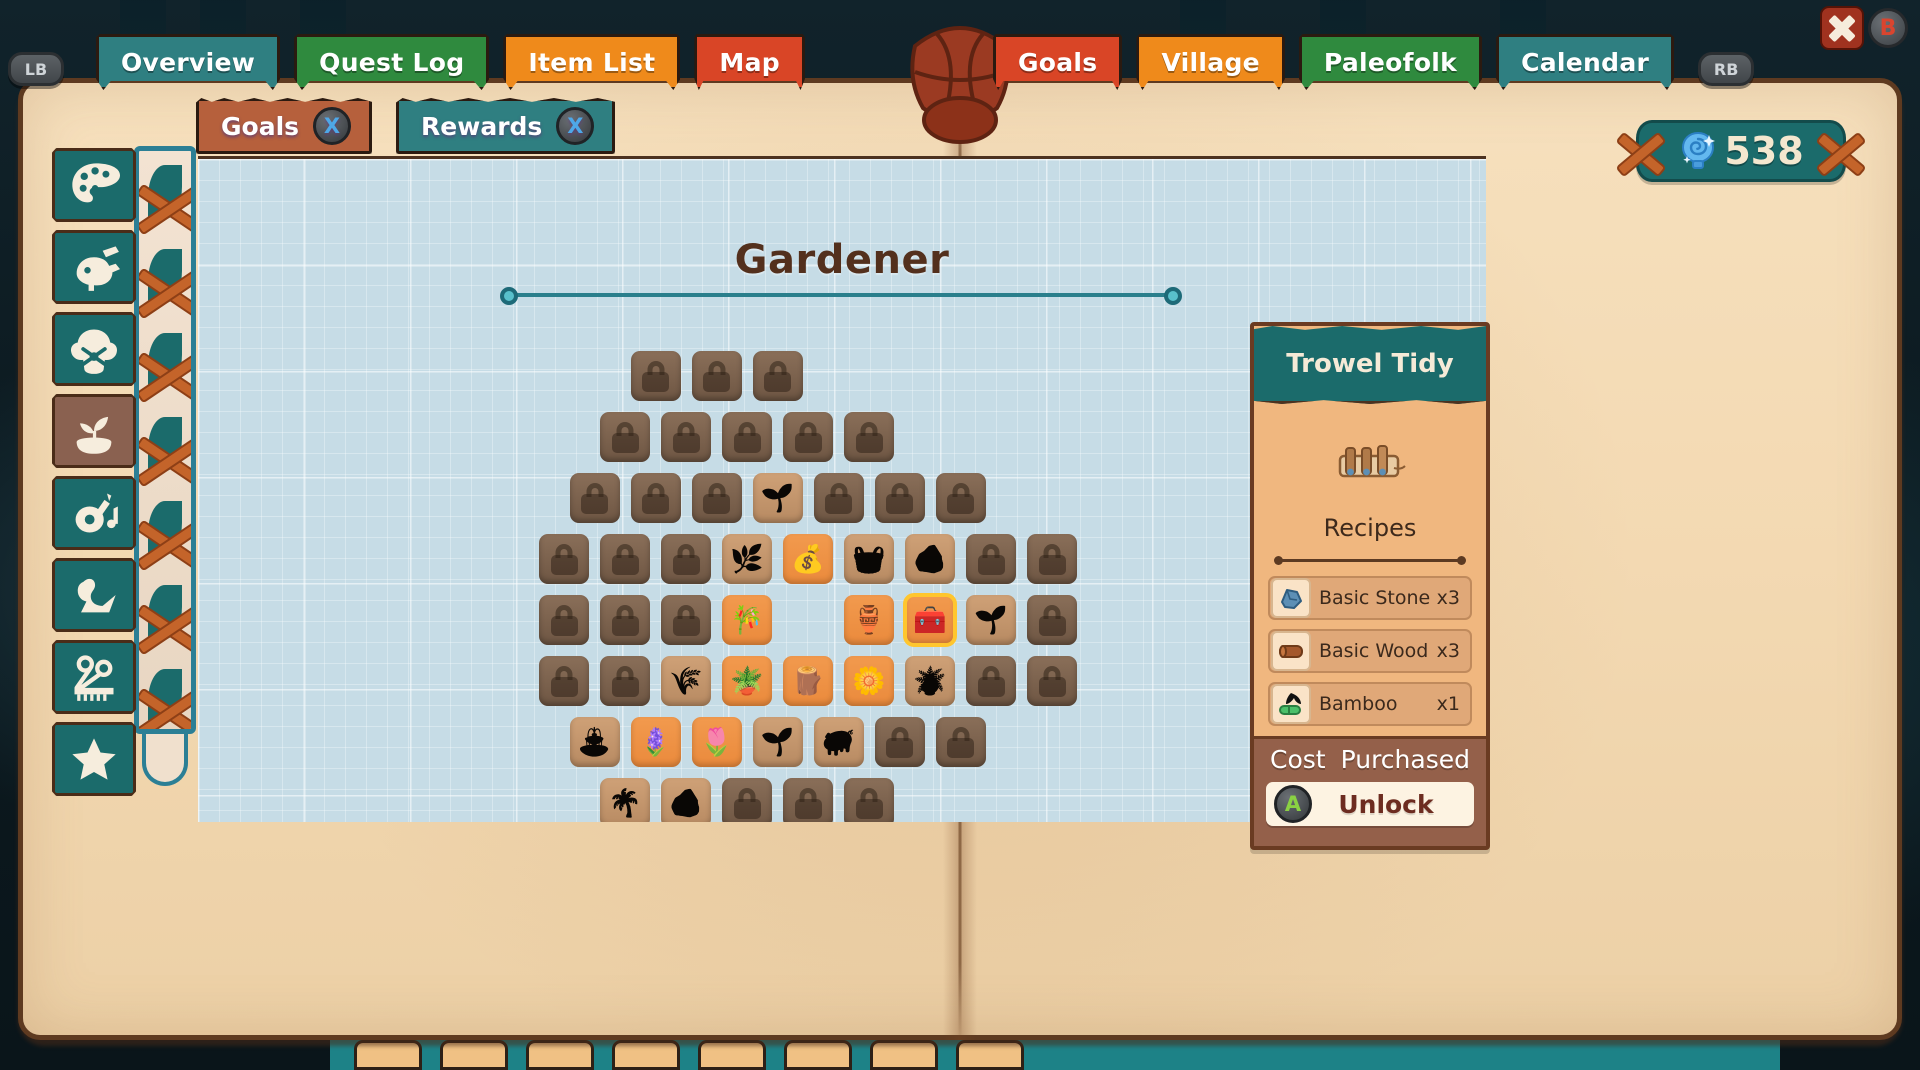 The height and width of the screenshot is (1070, 1920). Describe the element at coordinates (594, 742) in the screenshot. I see `reward-cell-birdbath: ⛲` at that location.